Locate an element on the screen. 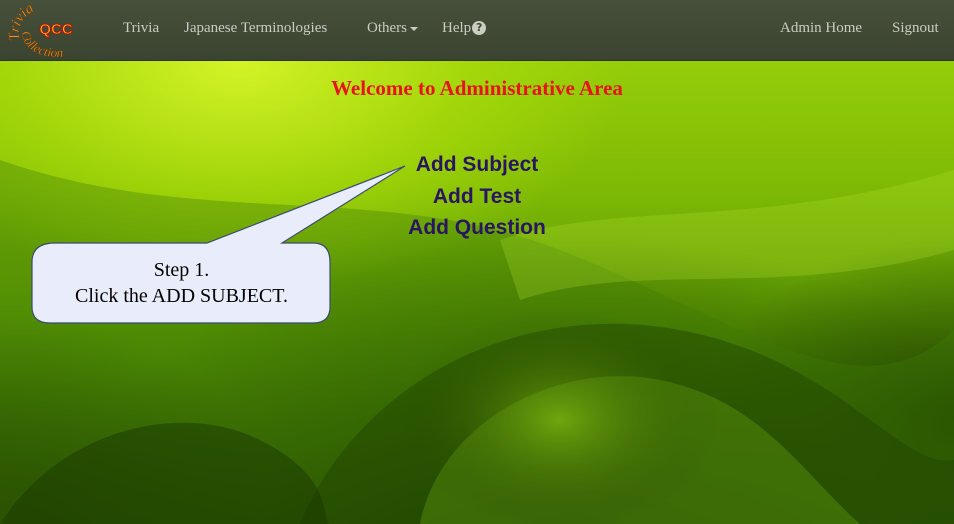 This screenshot has width=954, height=524. callout-line-1: Step 1. is located at coordinates (181, 270).